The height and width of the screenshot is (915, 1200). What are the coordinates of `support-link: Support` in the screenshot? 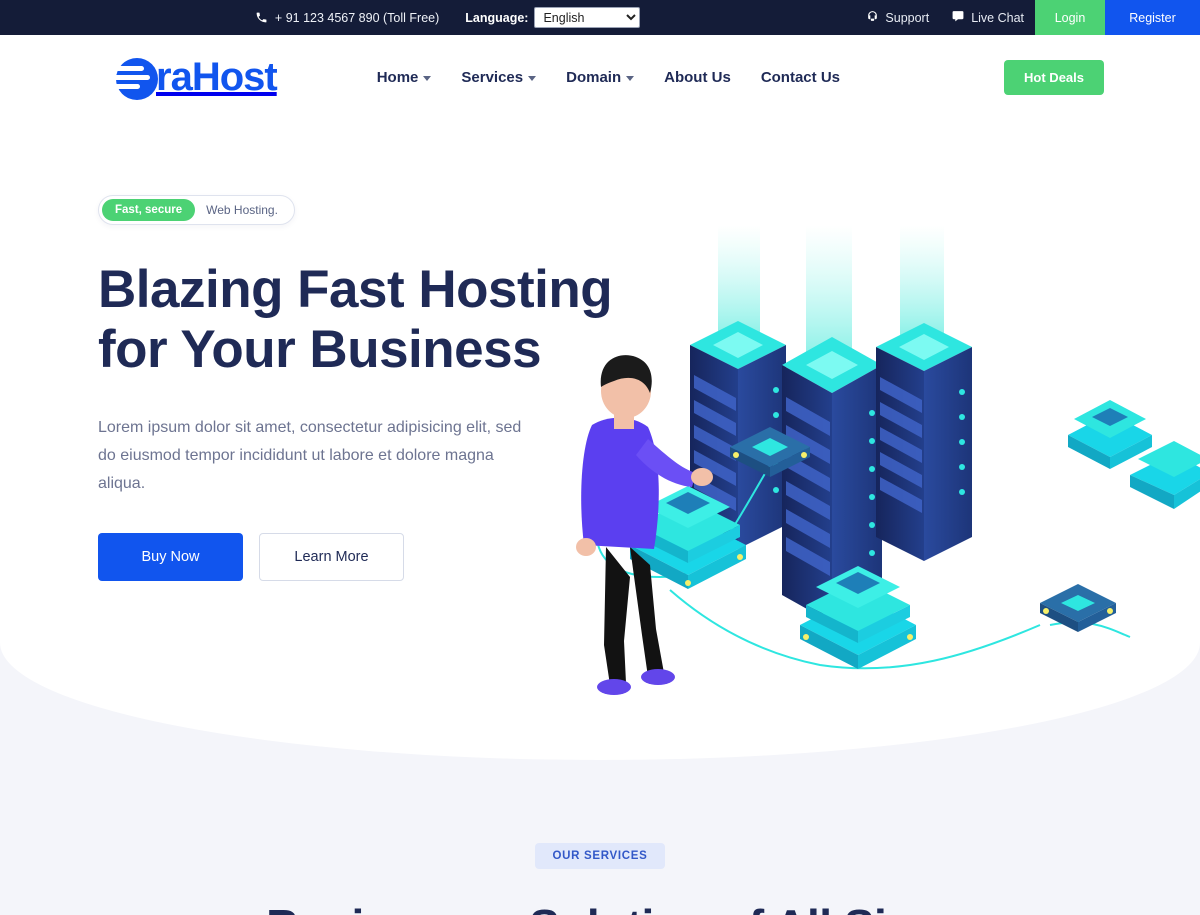 It's located at (897, 17).